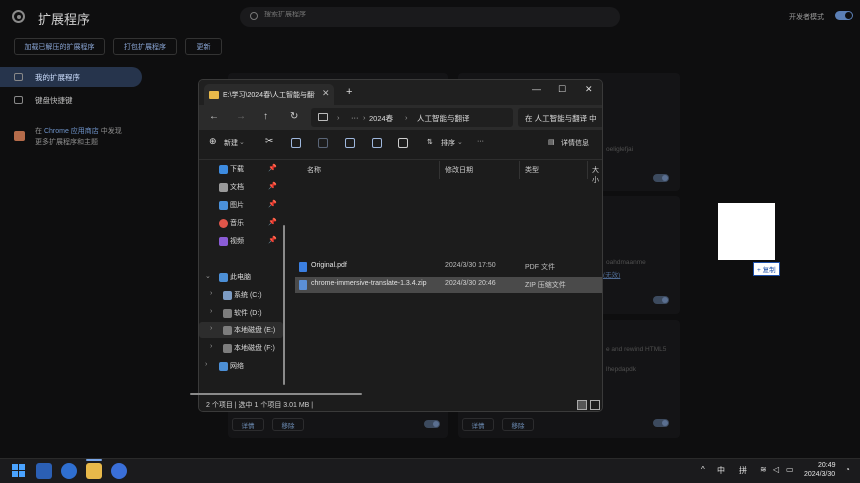 The height and width of the screenshot is (483, 860). Describe the element at coordinates (827, 465) in the screenshot. I see `clock-time: 20:49` at that location.